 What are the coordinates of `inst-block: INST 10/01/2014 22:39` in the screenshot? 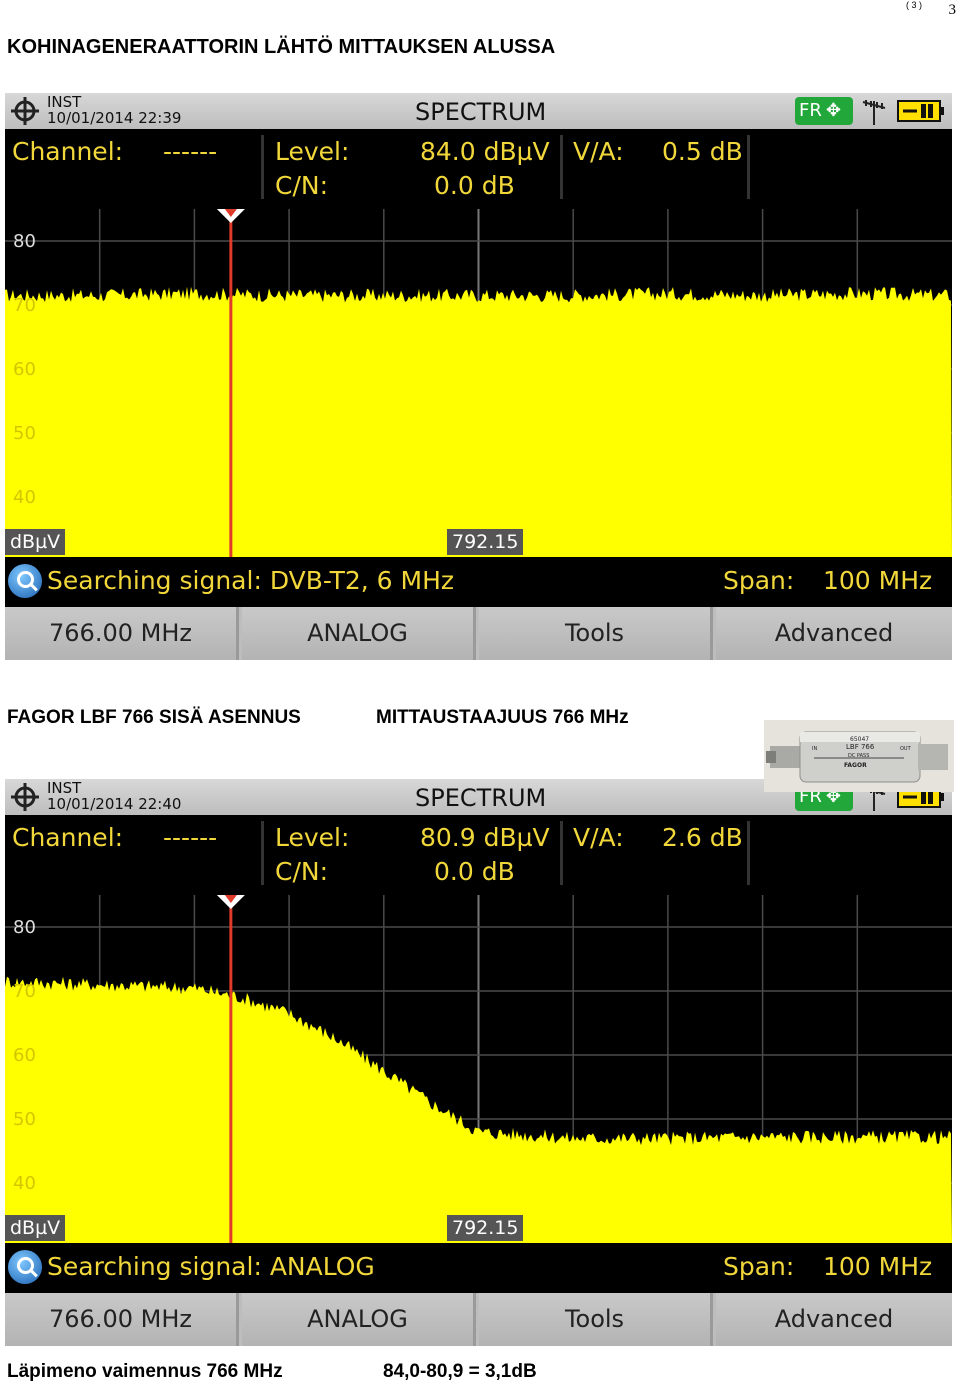 It's located at (114, 110).